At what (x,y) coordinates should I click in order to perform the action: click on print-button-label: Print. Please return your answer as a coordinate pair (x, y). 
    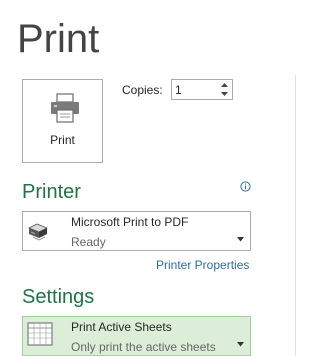
    Looking at the image, I should click on (62, 140).